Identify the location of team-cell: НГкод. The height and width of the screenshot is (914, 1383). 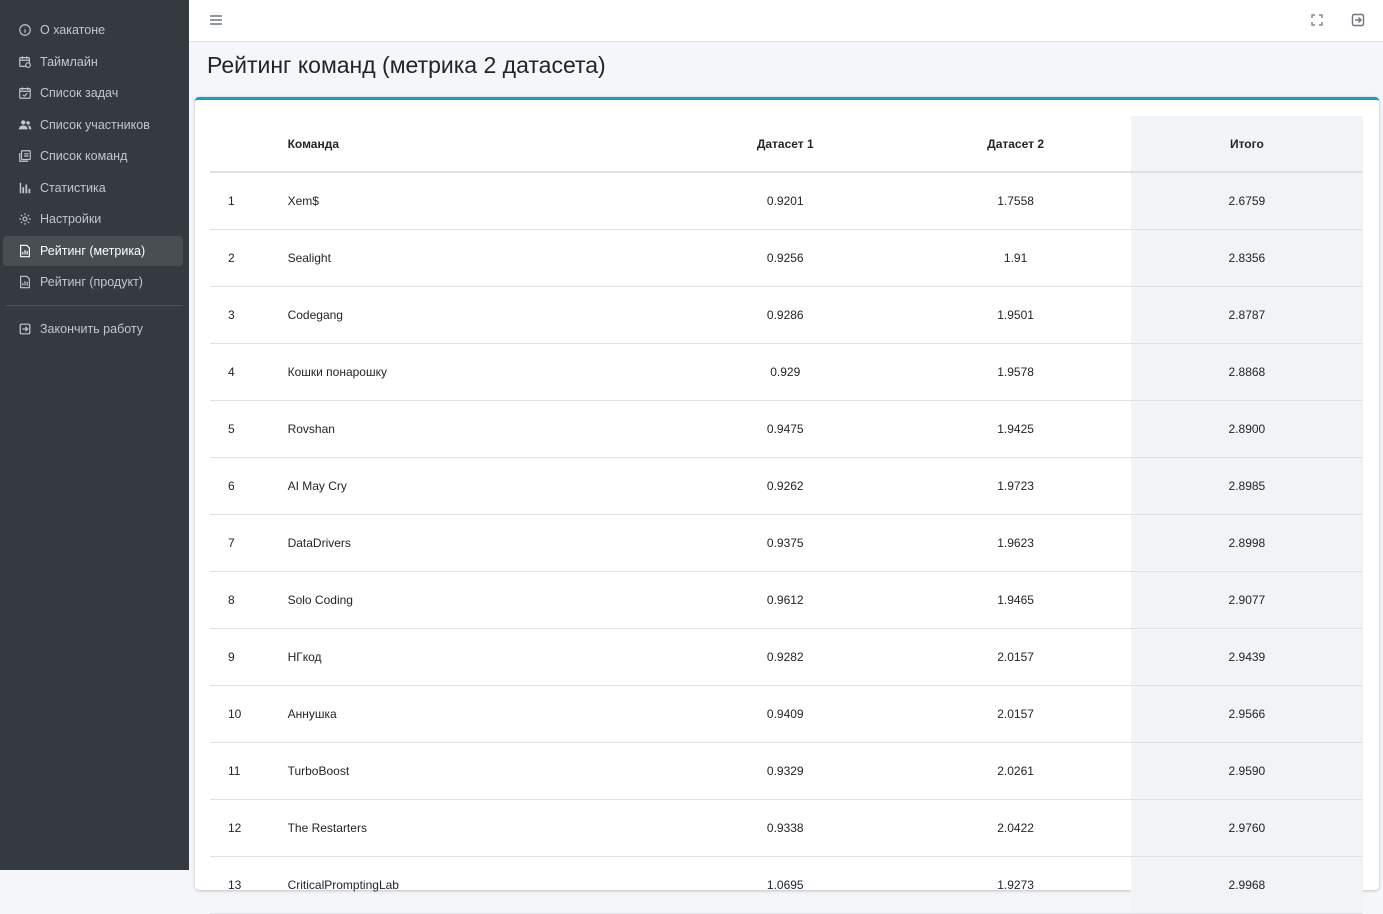
(478, 657).